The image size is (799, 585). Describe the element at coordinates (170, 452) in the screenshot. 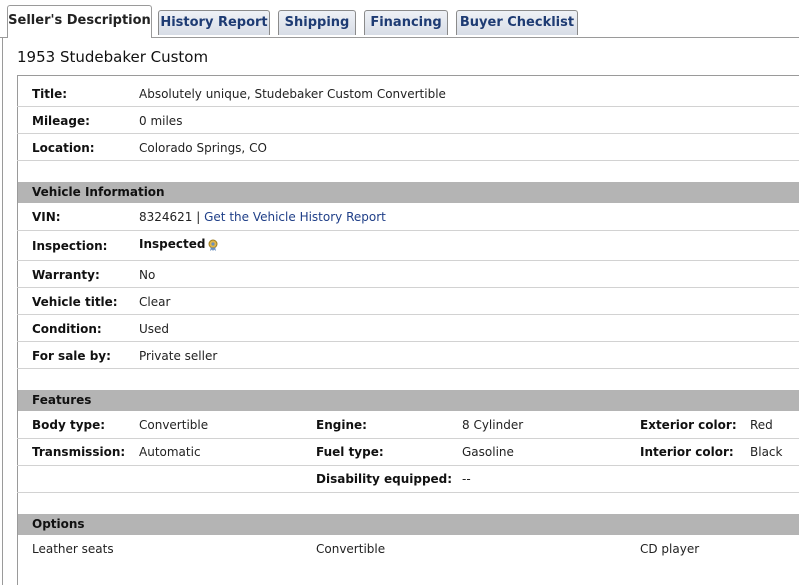

I see `transmission-value: Automatic` at that location.